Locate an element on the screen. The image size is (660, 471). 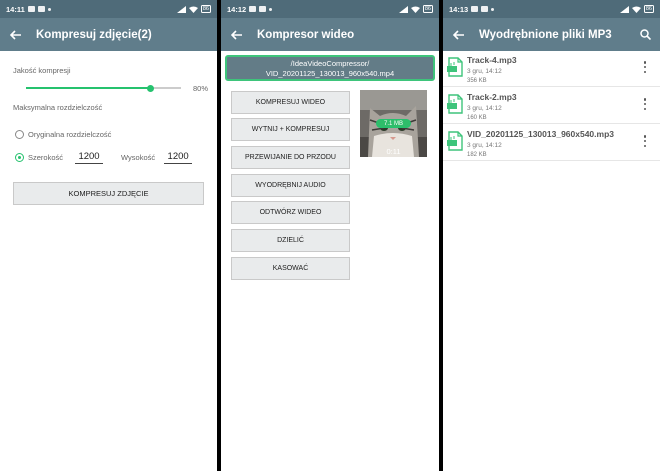
play-video-button: ODTWÓRZ WIDEO is located at coordinates (290, 212).